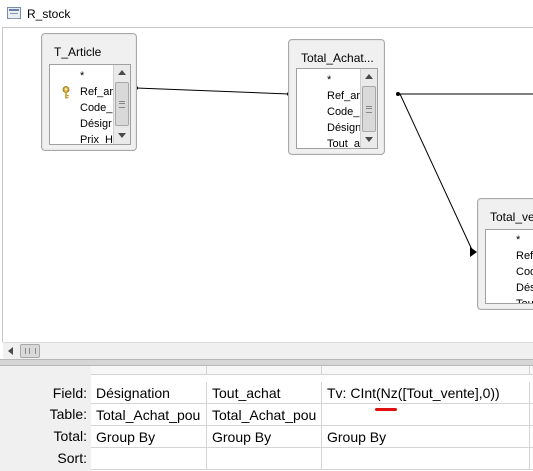 The height and width of the screenshot is (471, 533). Describe the element at coordinates (72, 458) in the screenshot. I see `row-label-sort: Sort:` at that location.